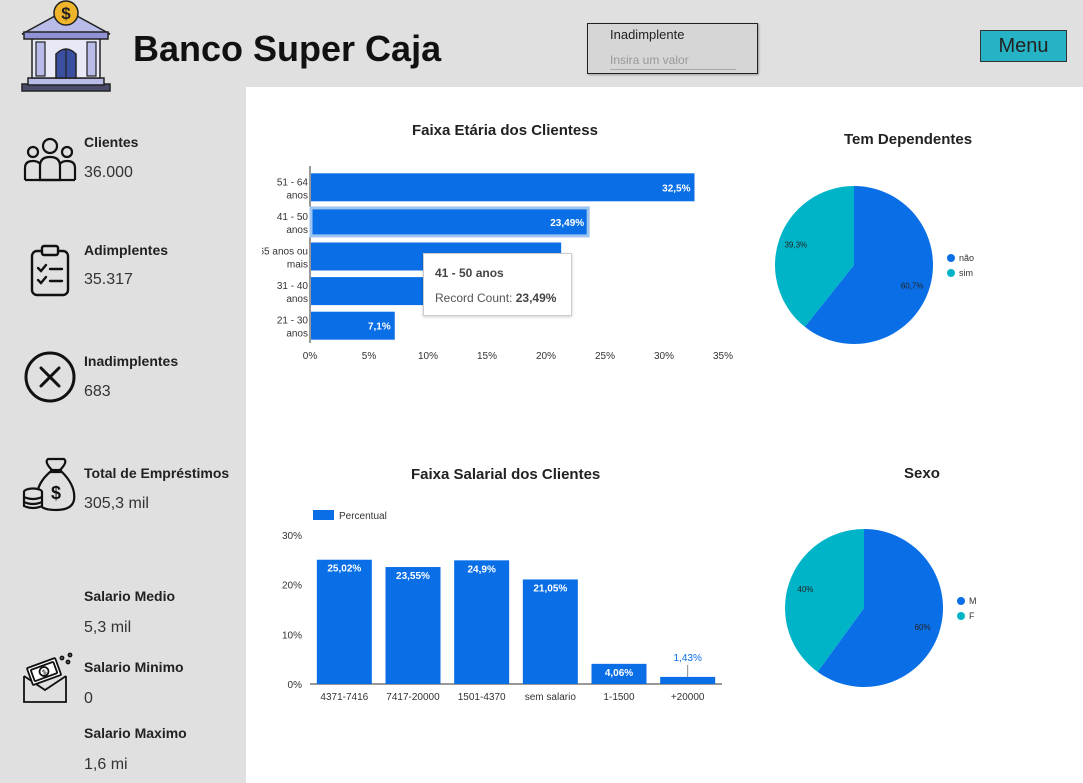 This screenshot has width=1083, height=783. Describe the element at coordinates (293, 286) in the screenshot. I see `age-category-label: 31 - 40` at that location.